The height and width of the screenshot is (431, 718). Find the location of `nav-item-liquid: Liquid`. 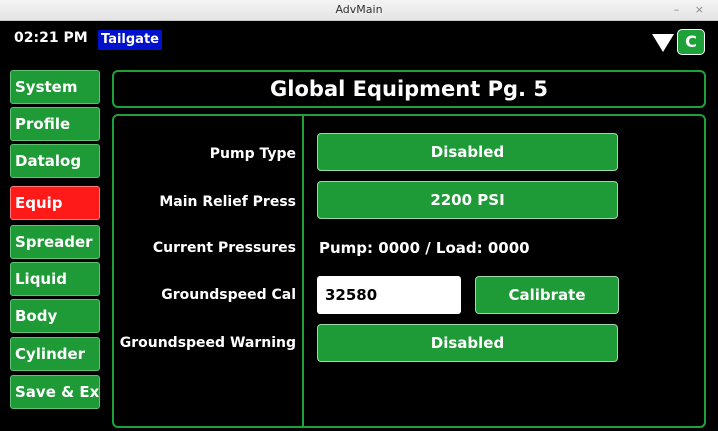

nav-item-liquid: Liquid is located at coordinates (55, 279).